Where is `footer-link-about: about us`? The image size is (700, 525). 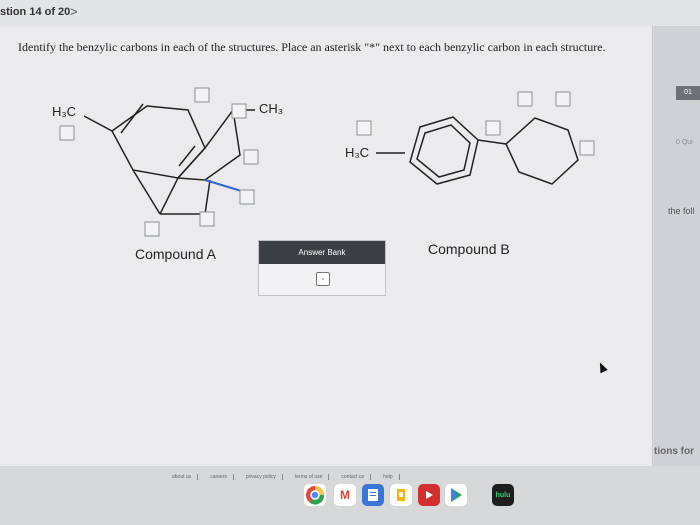
footer-link-about: about us is located at coordinates (185, 477).